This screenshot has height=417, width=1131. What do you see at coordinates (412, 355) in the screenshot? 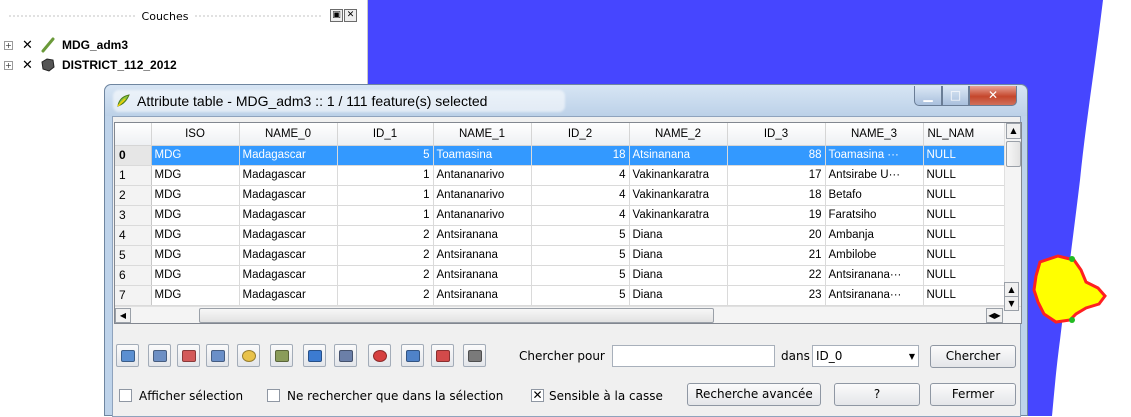
I see `new-column-button` at bounding box center [412, 355].